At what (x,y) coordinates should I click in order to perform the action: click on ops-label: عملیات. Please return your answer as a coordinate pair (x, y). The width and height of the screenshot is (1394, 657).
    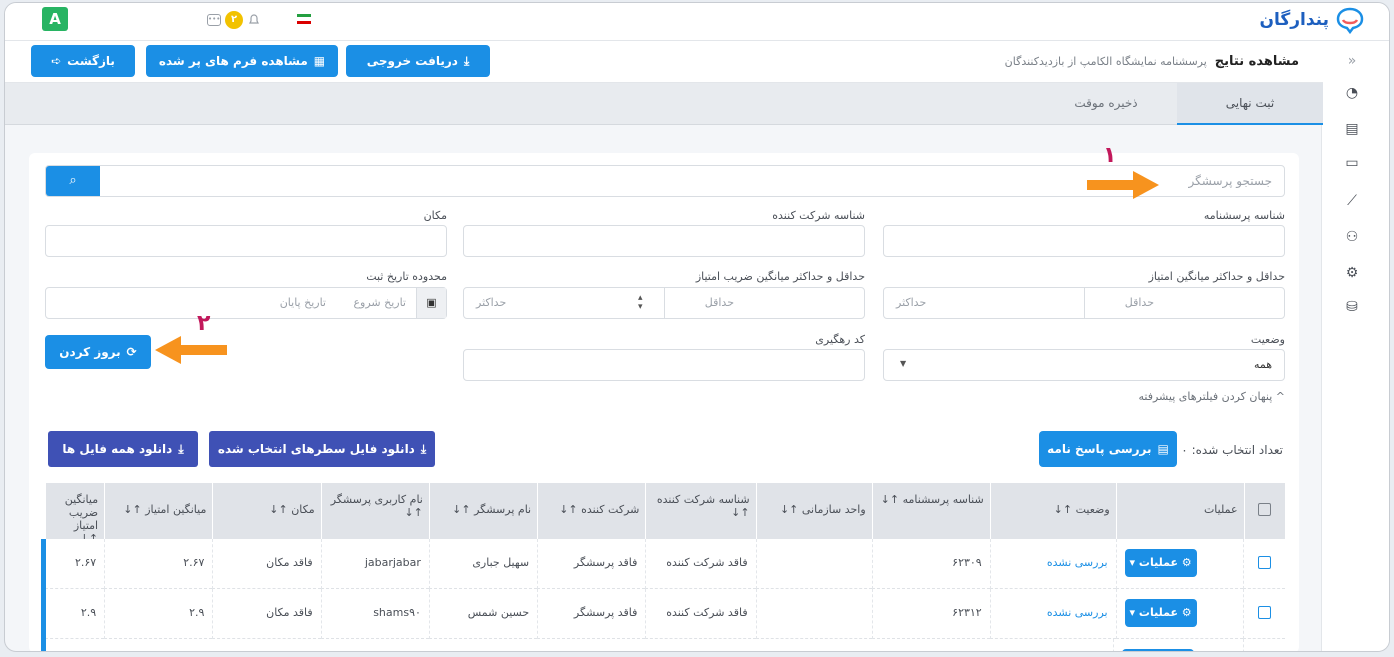
    Looking at the image, I should click on (1158, 612).